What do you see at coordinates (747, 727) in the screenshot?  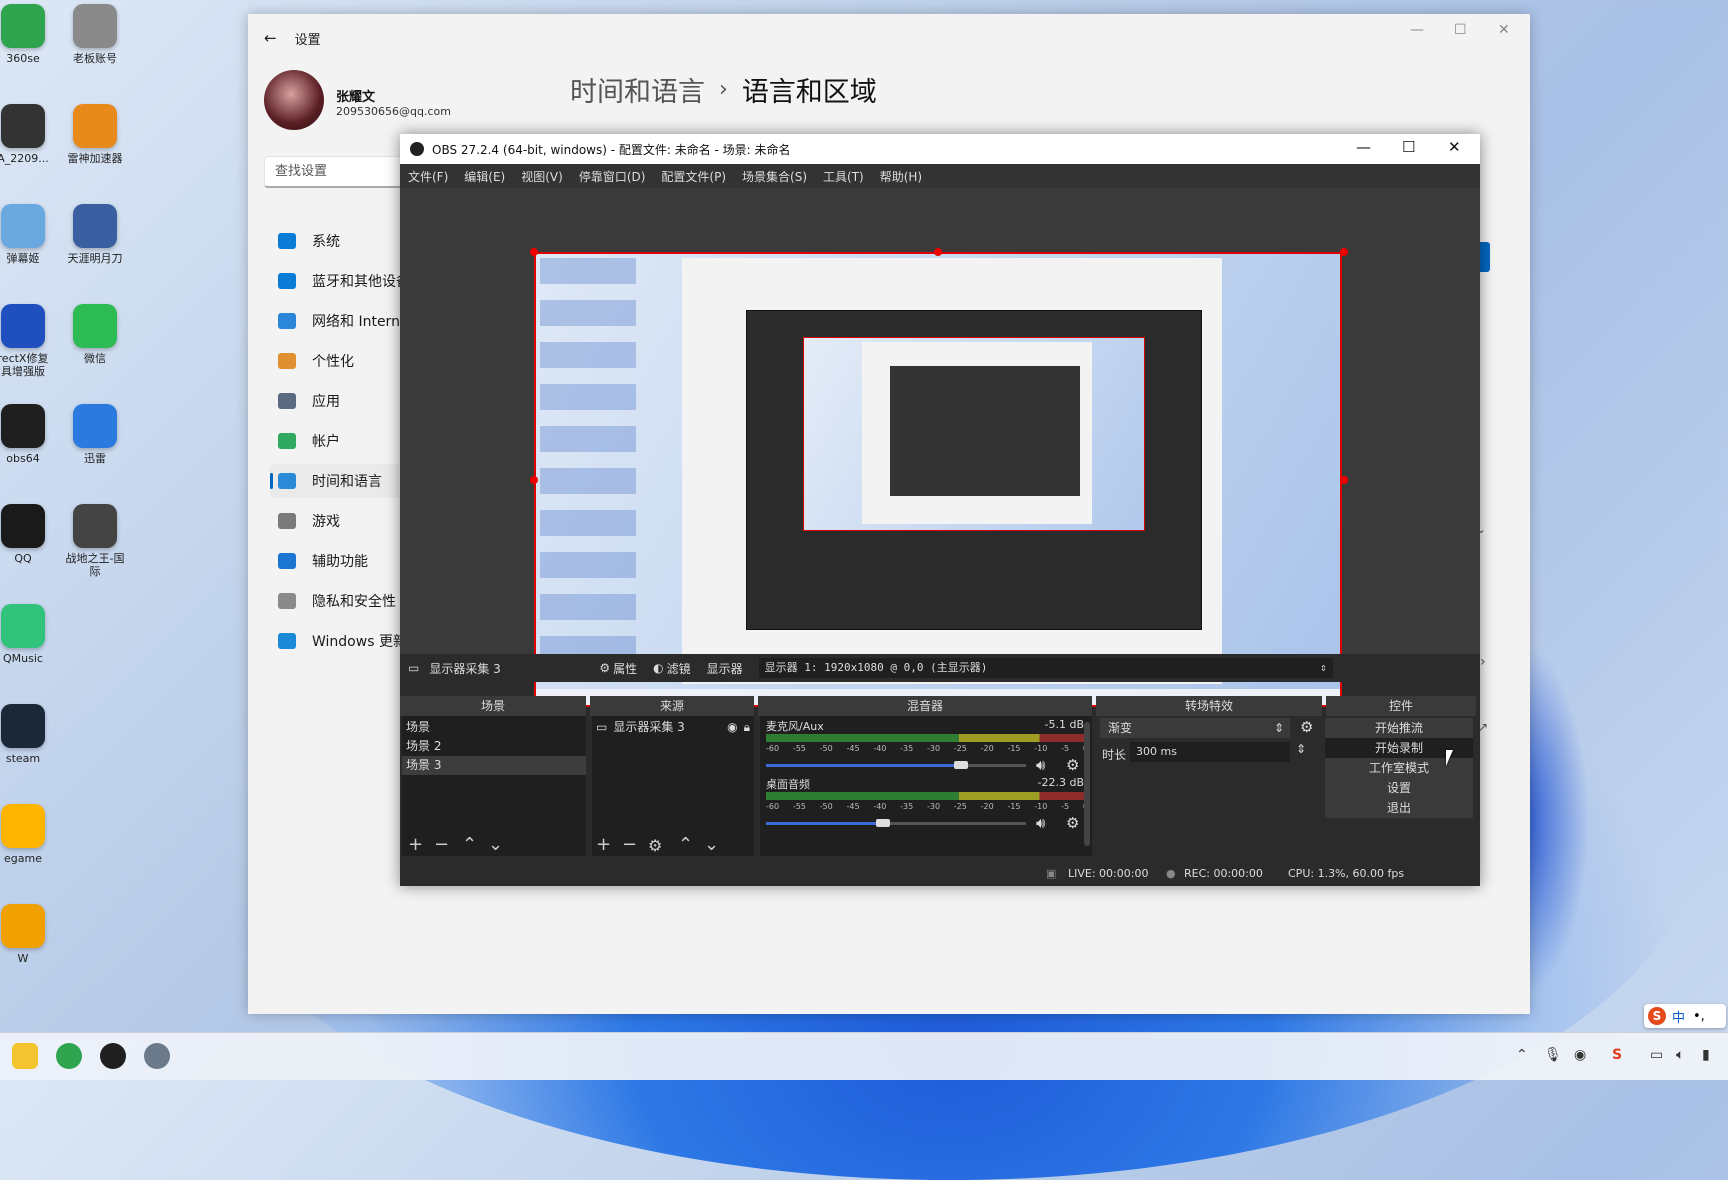 I see `lock-icon: 🔒︎` at bounding box center [747, 727].